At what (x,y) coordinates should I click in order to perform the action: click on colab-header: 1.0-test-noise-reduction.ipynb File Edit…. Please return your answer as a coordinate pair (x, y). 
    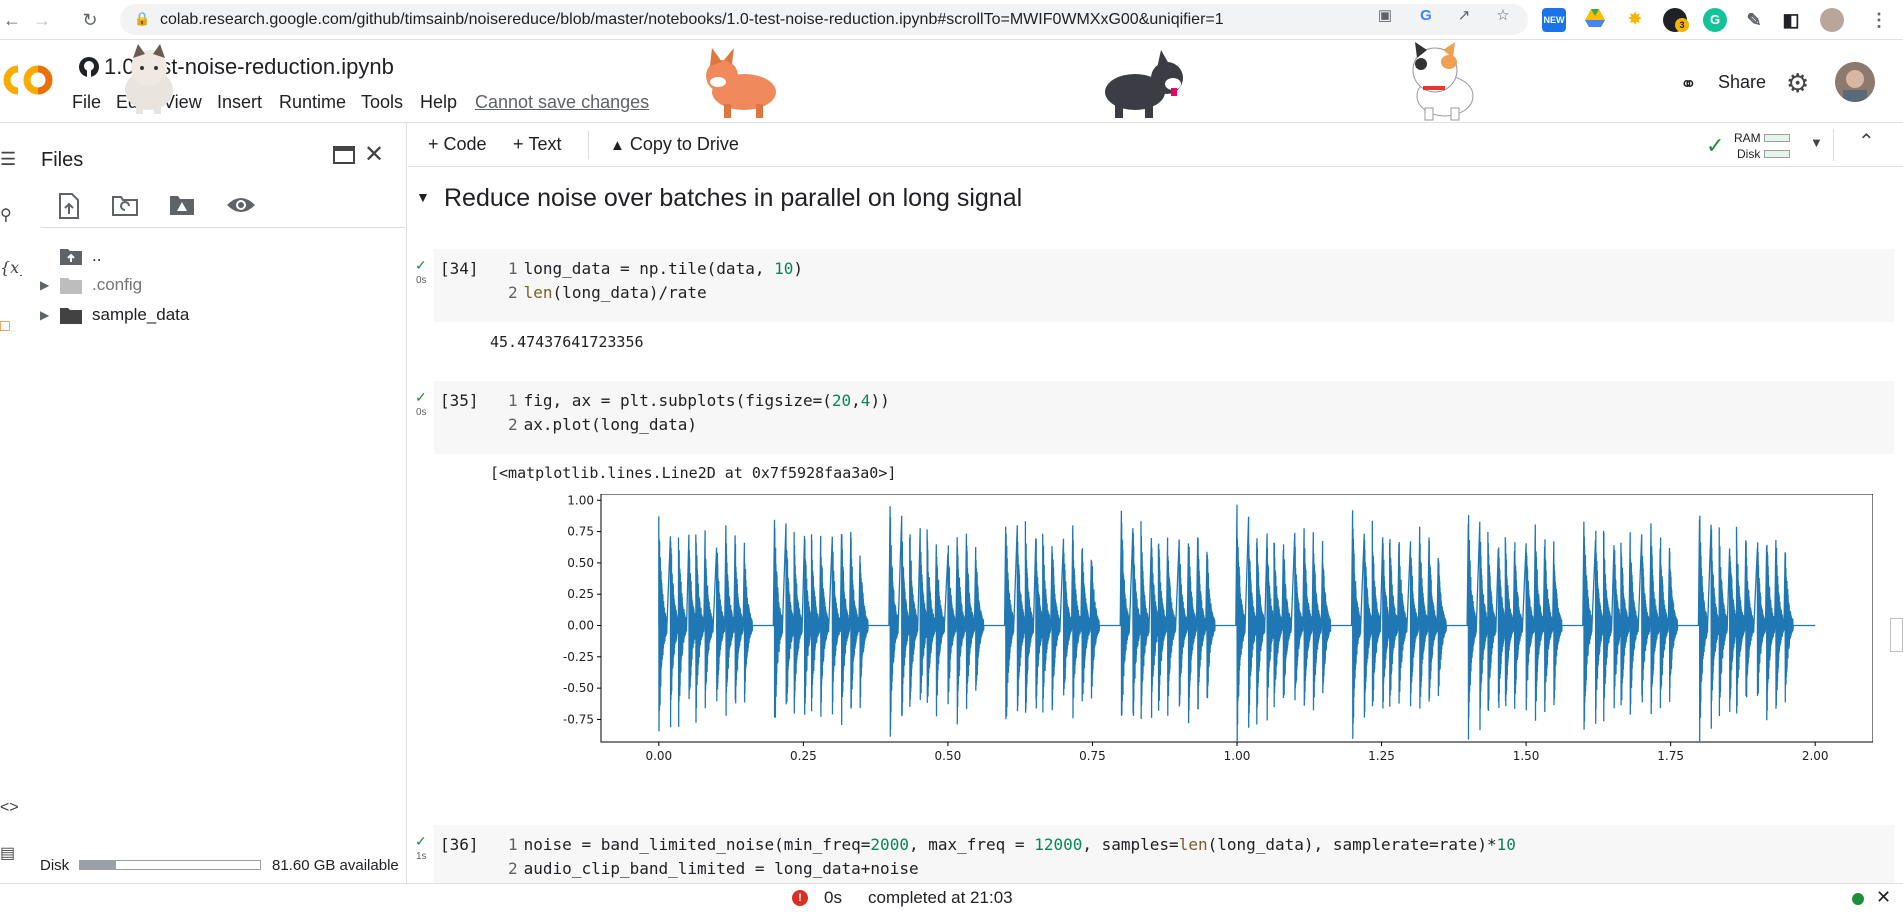
    Looking at the image, I should click on (951, 81).